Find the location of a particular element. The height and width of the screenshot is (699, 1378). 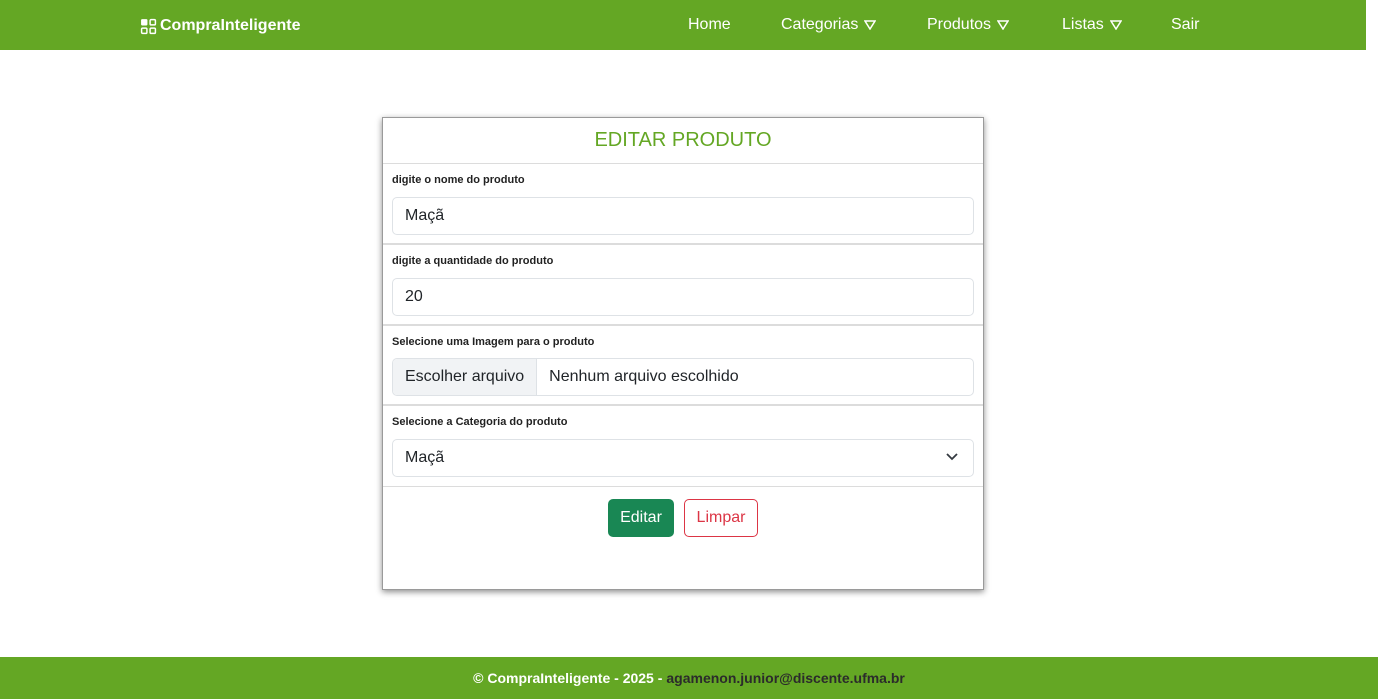

nav-produtos-label: Produtos is located at coordinates (959, 24).